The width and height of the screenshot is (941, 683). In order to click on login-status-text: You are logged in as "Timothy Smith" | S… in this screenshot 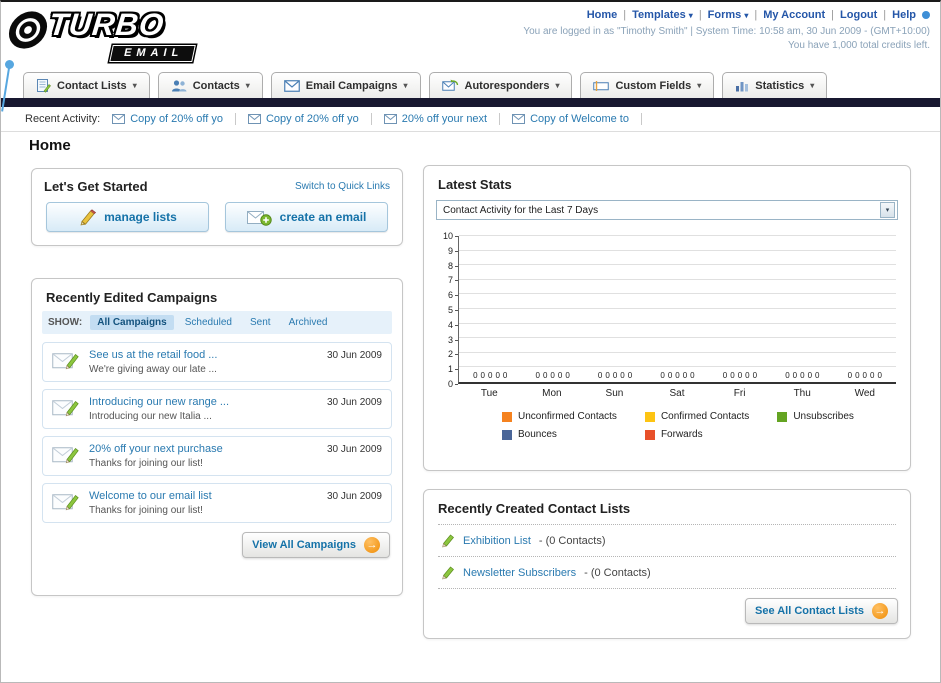, I will do `click(726, 31)`.